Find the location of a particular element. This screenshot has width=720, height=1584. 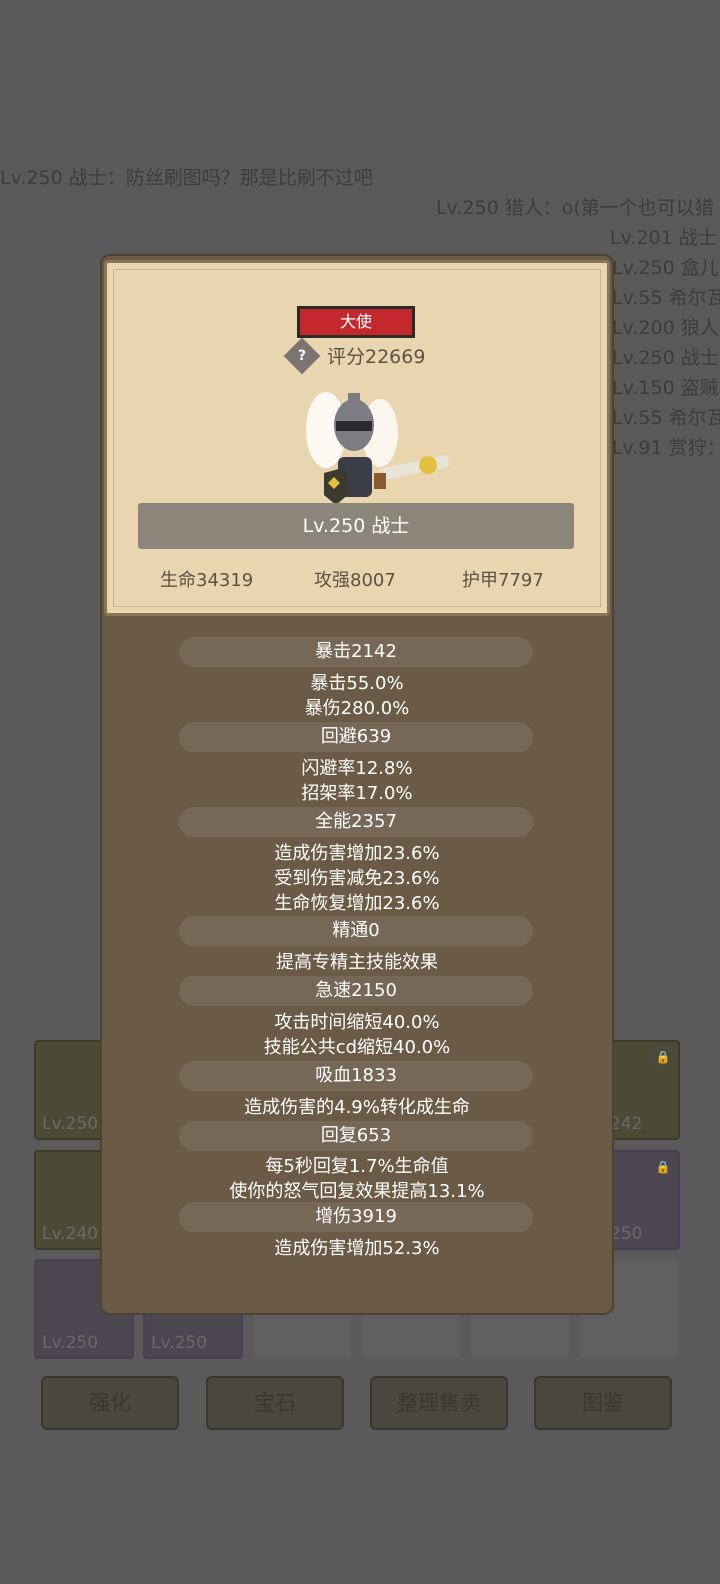

score-label: 评分22669 is located at coordinates (376, 357).